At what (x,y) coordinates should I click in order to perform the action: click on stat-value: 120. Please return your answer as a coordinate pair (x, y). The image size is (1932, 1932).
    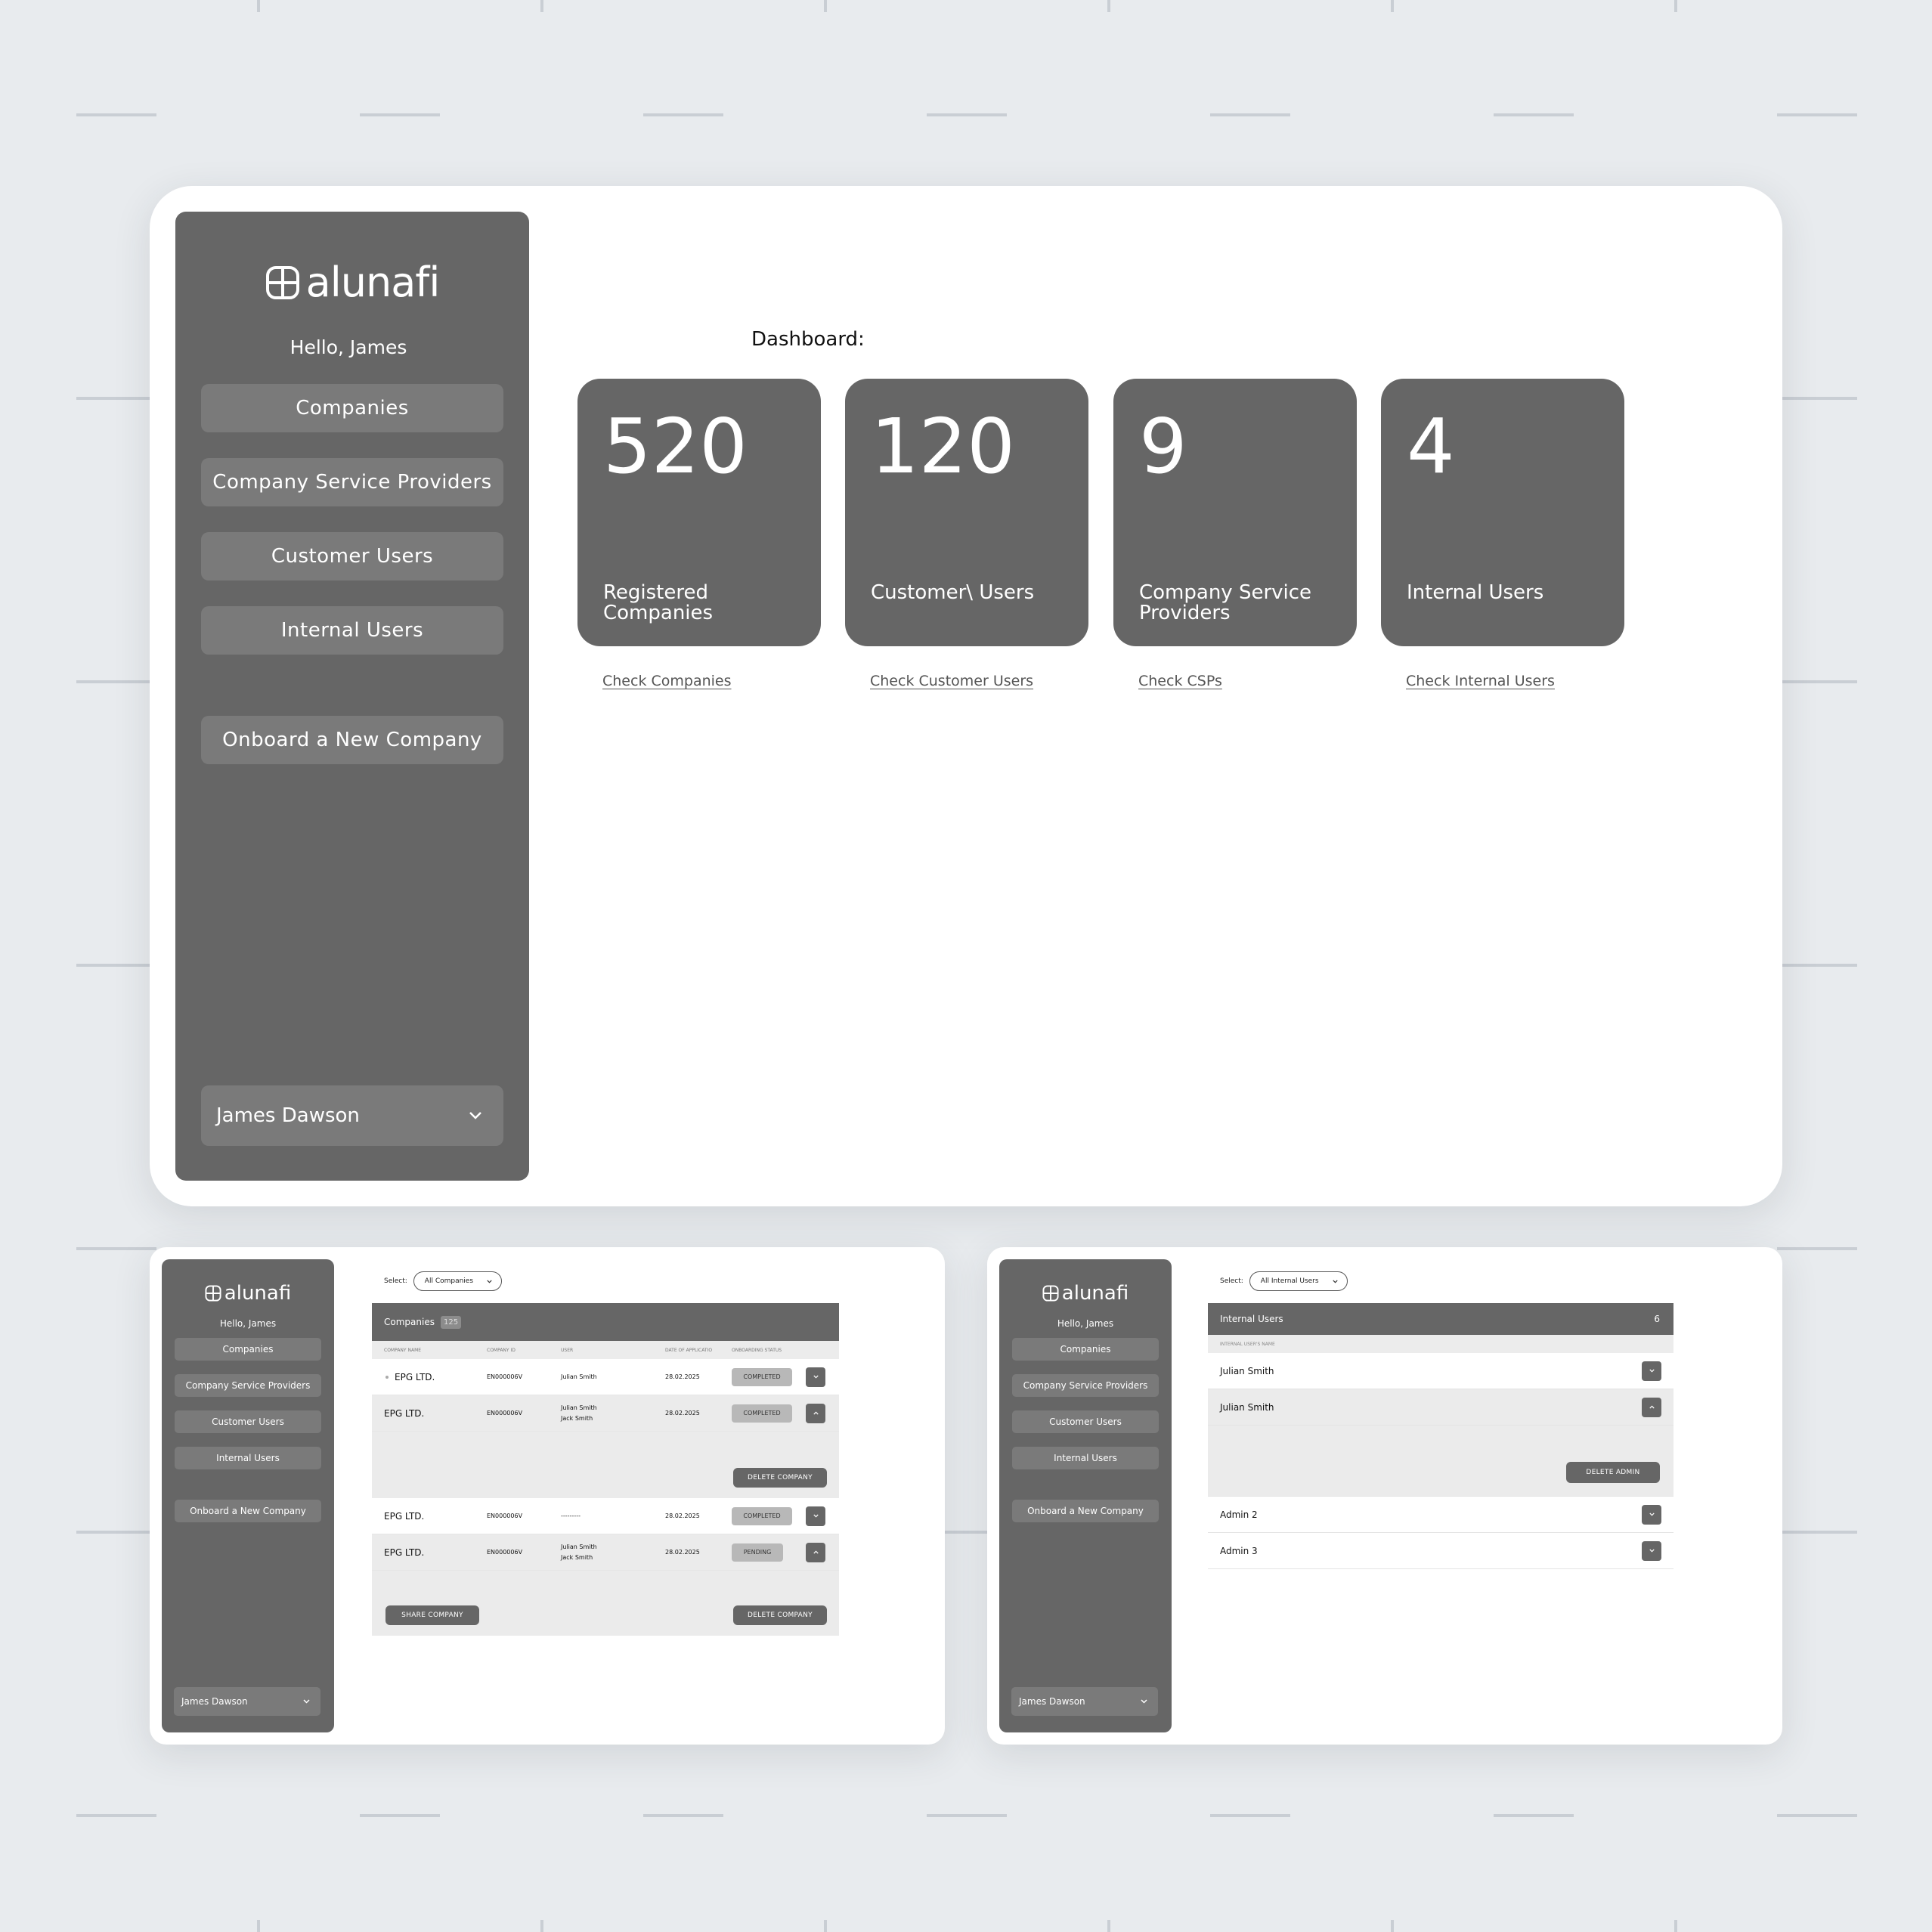
    Looking at the image, I should click on (943, 446).